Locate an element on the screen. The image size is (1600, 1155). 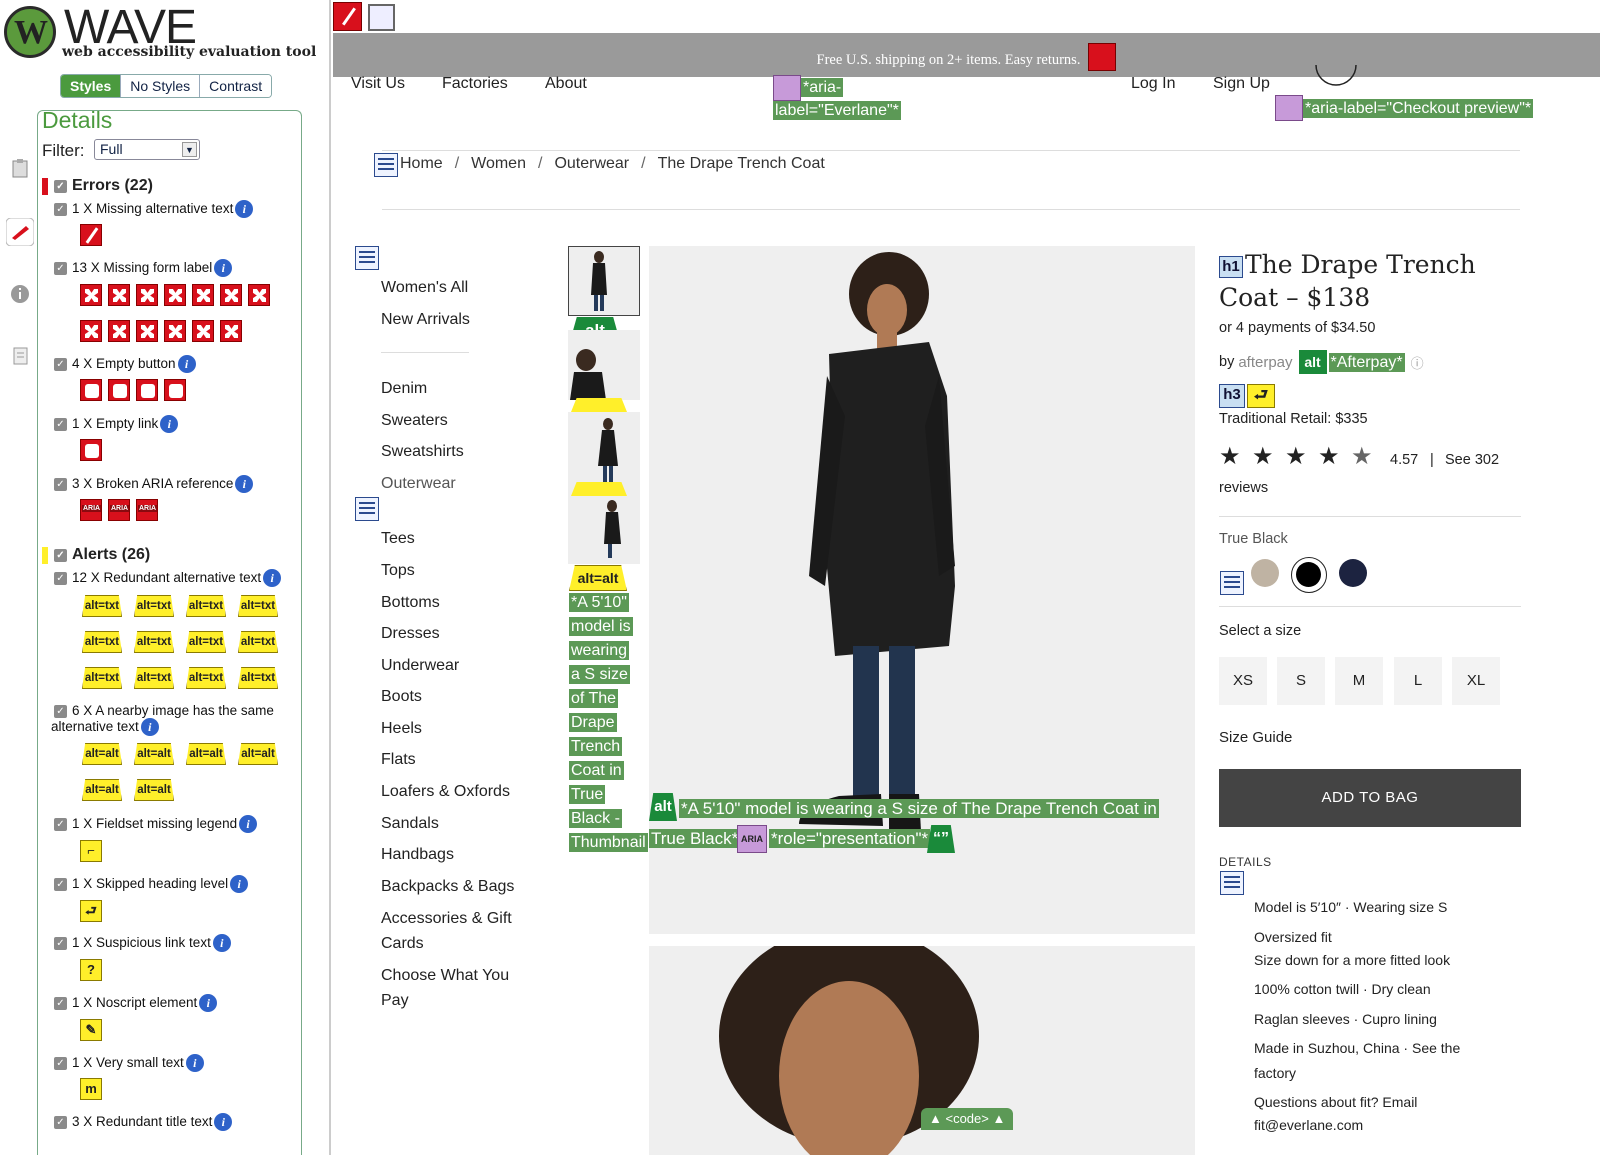
size-xl: XL is located at coordinates (1476, 681).